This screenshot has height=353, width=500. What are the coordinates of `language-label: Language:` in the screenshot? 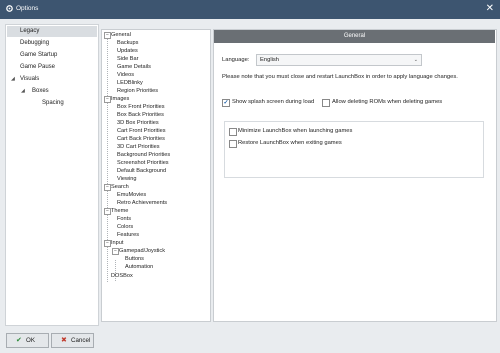 It's located at (236, 60).